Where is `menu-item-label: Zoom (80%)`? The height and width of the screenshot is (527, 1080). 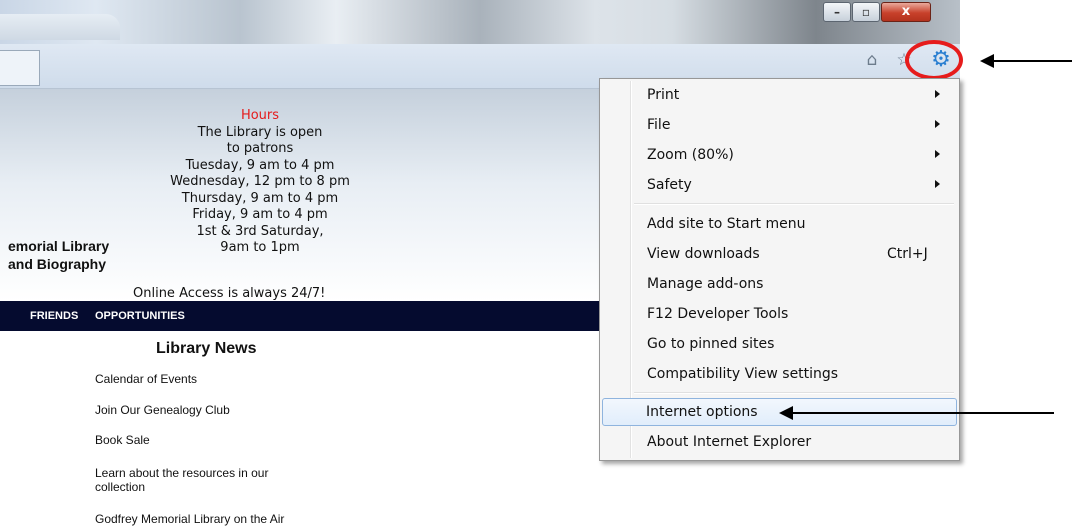
menu-item-label: Zoom (80%) is located at coordinates (690, 155).